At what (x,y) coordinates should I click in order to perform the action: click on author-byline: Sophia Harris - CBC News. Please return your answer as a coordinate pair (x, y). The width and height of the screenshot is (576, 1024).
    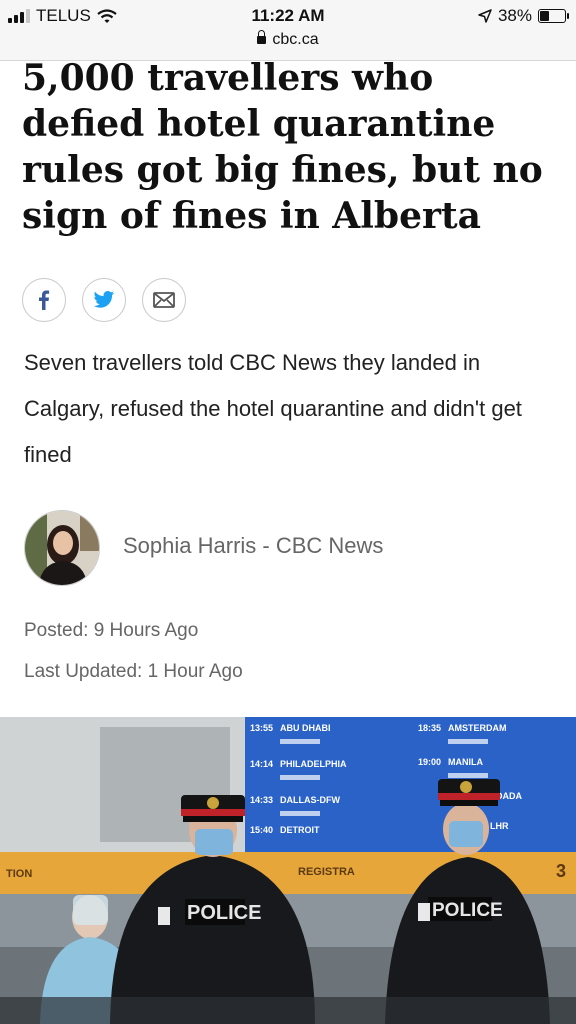
    Looking at the image, I should click on (253, 546).